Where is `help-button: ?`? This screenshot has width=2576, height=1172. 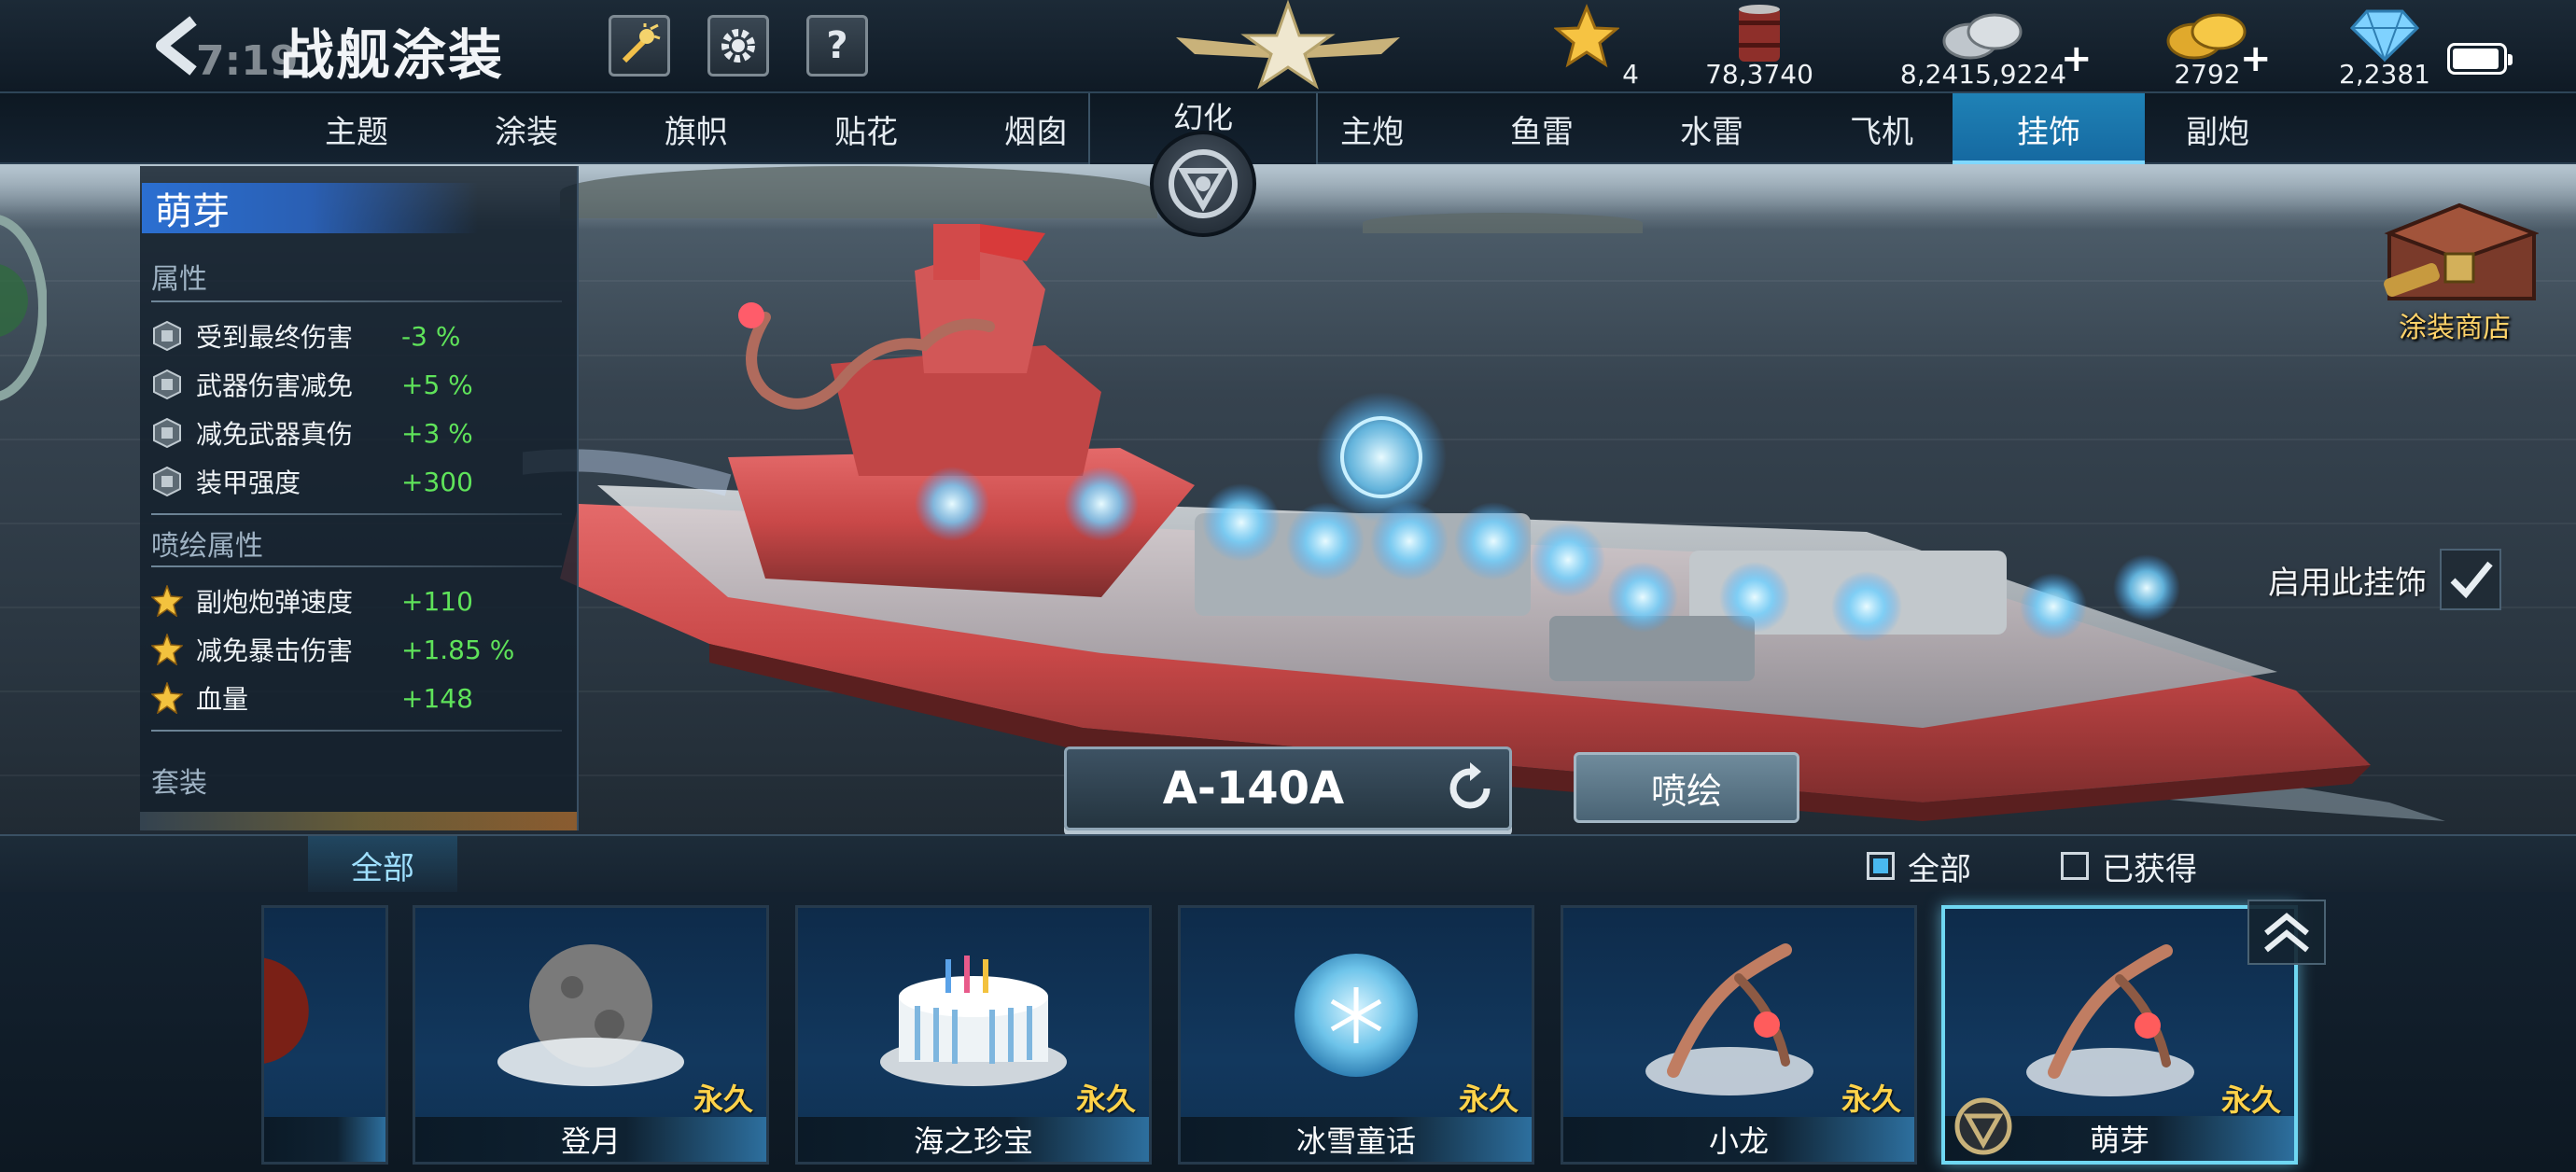
help-button: ? is located at coordinates (837, 46).